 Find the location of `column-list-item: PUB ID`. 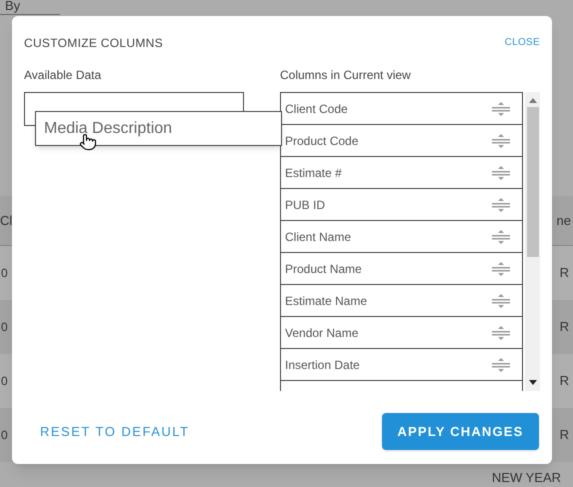

column-list-item: PUB ID is located at coordinates (401, 204).